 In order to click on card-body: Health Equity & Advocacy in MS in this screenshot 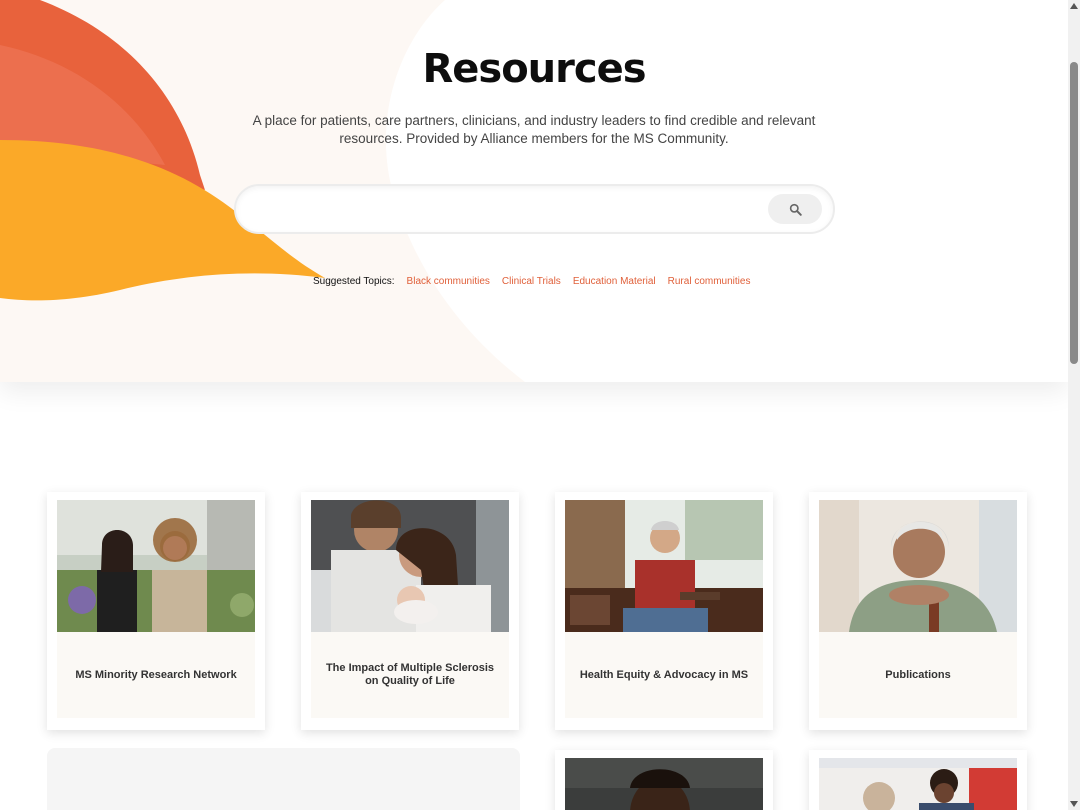, I will do `click(664, 675)`.